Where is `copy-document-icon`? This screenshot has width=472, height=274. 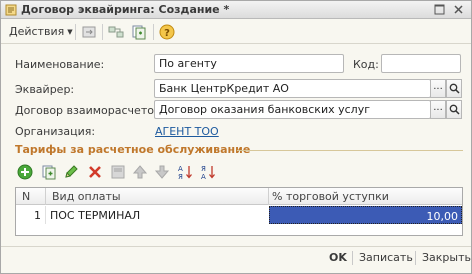
copy-document-icon is located at coordinates (139, 32).